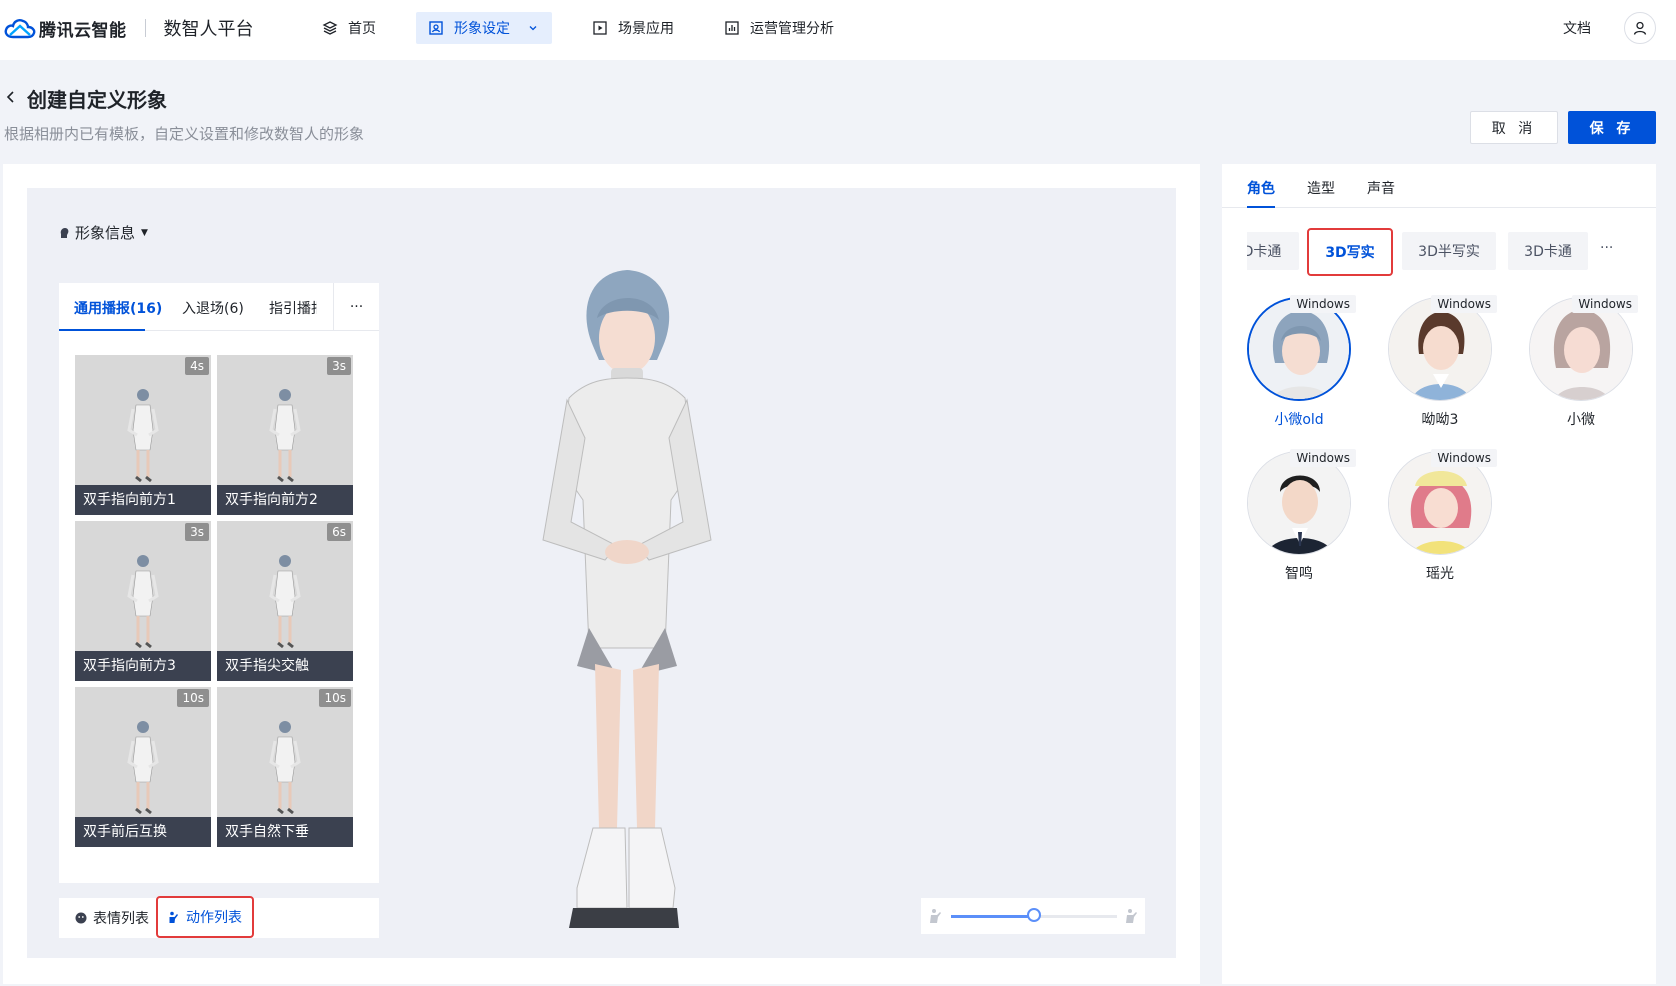 Image resolution: width=1676 pixels, height=986 pixels. Describe the element at coordinates (197, 366) in the screenshot. I see `duration-badge: 4s` at that location.